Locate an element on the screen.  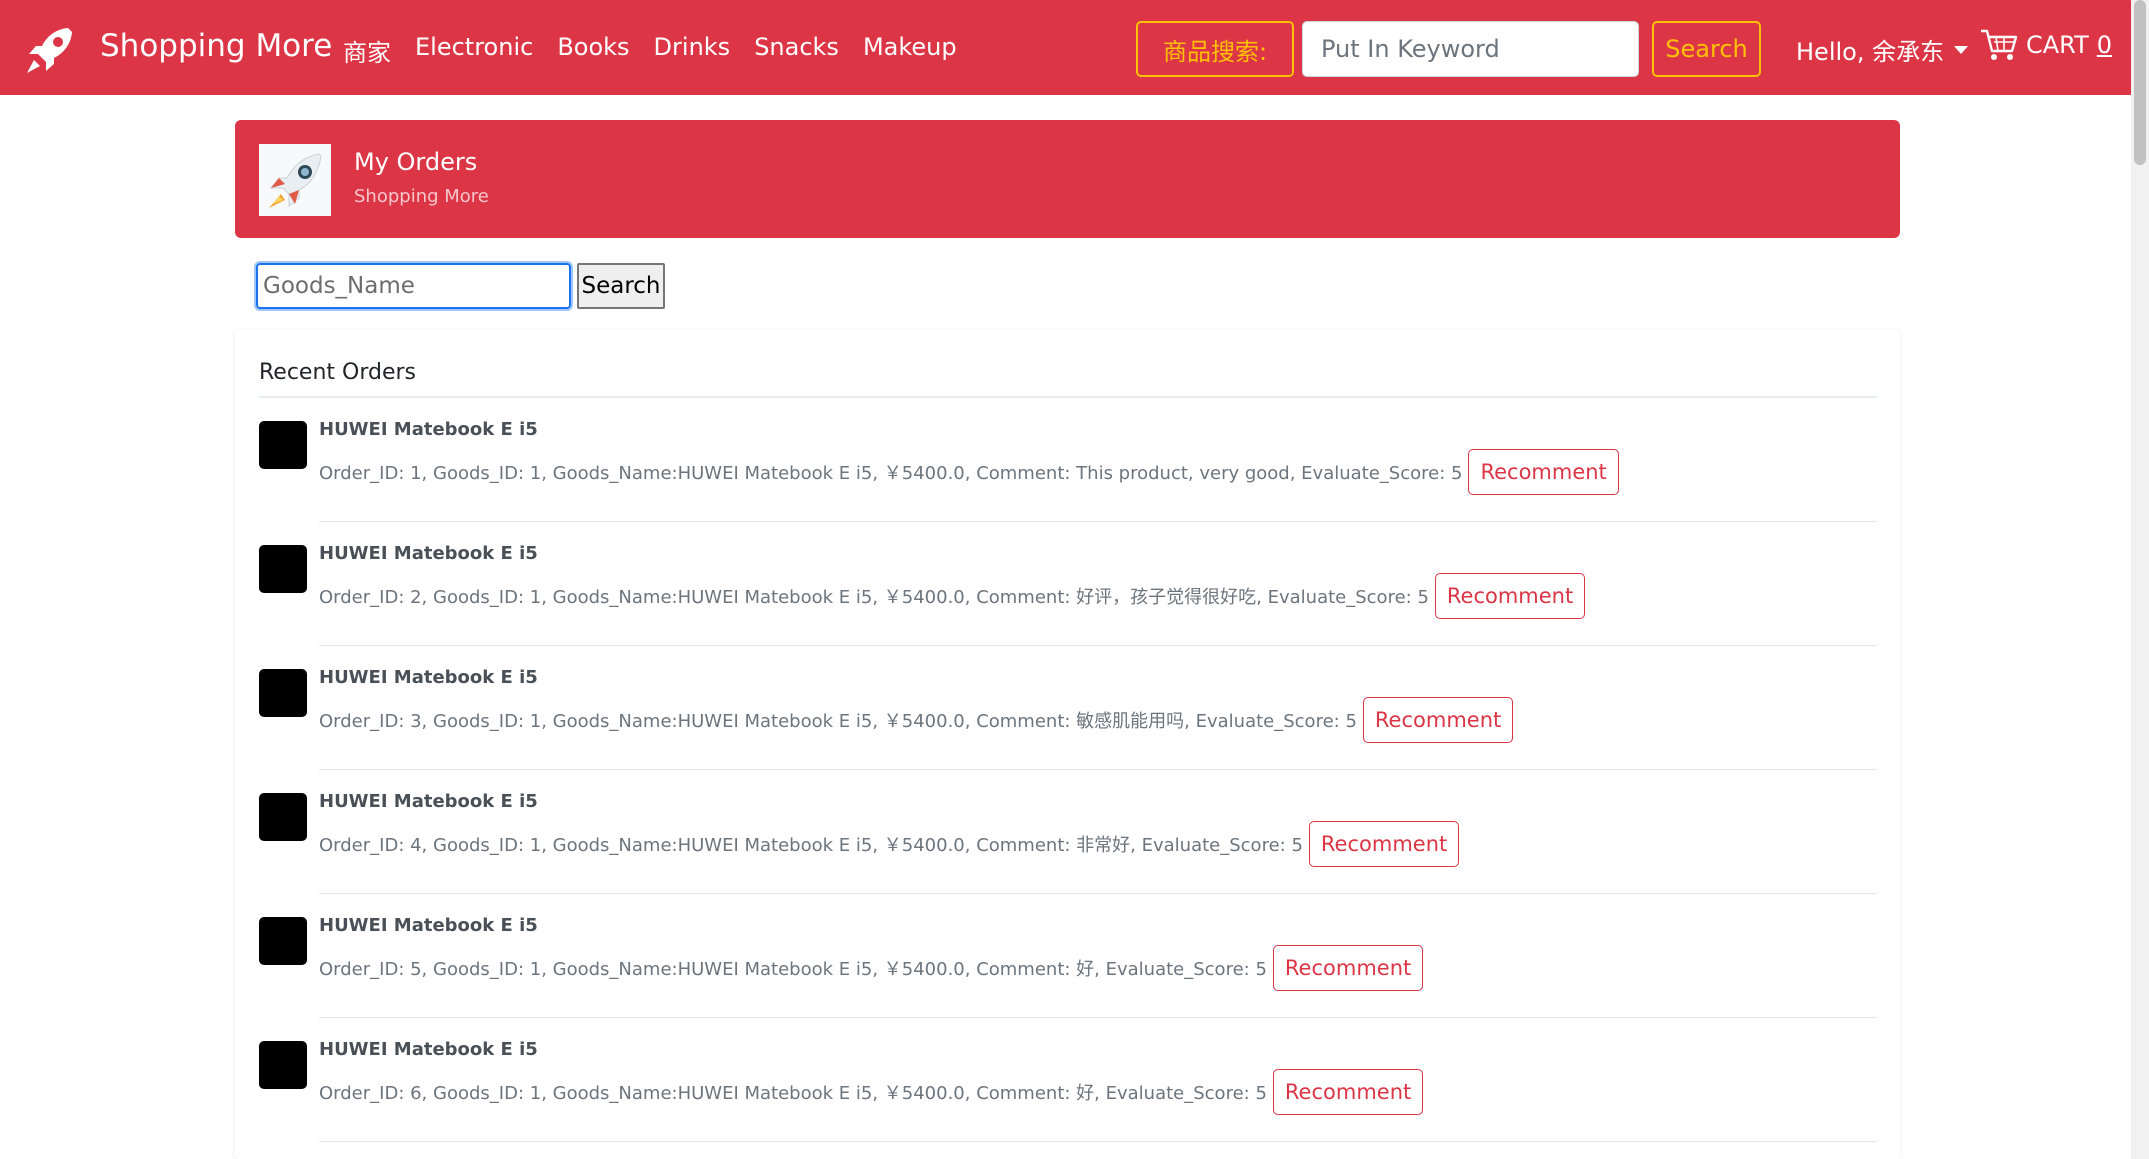
page-header: My Orders Shopping More is located at coordinates (1067, 179).